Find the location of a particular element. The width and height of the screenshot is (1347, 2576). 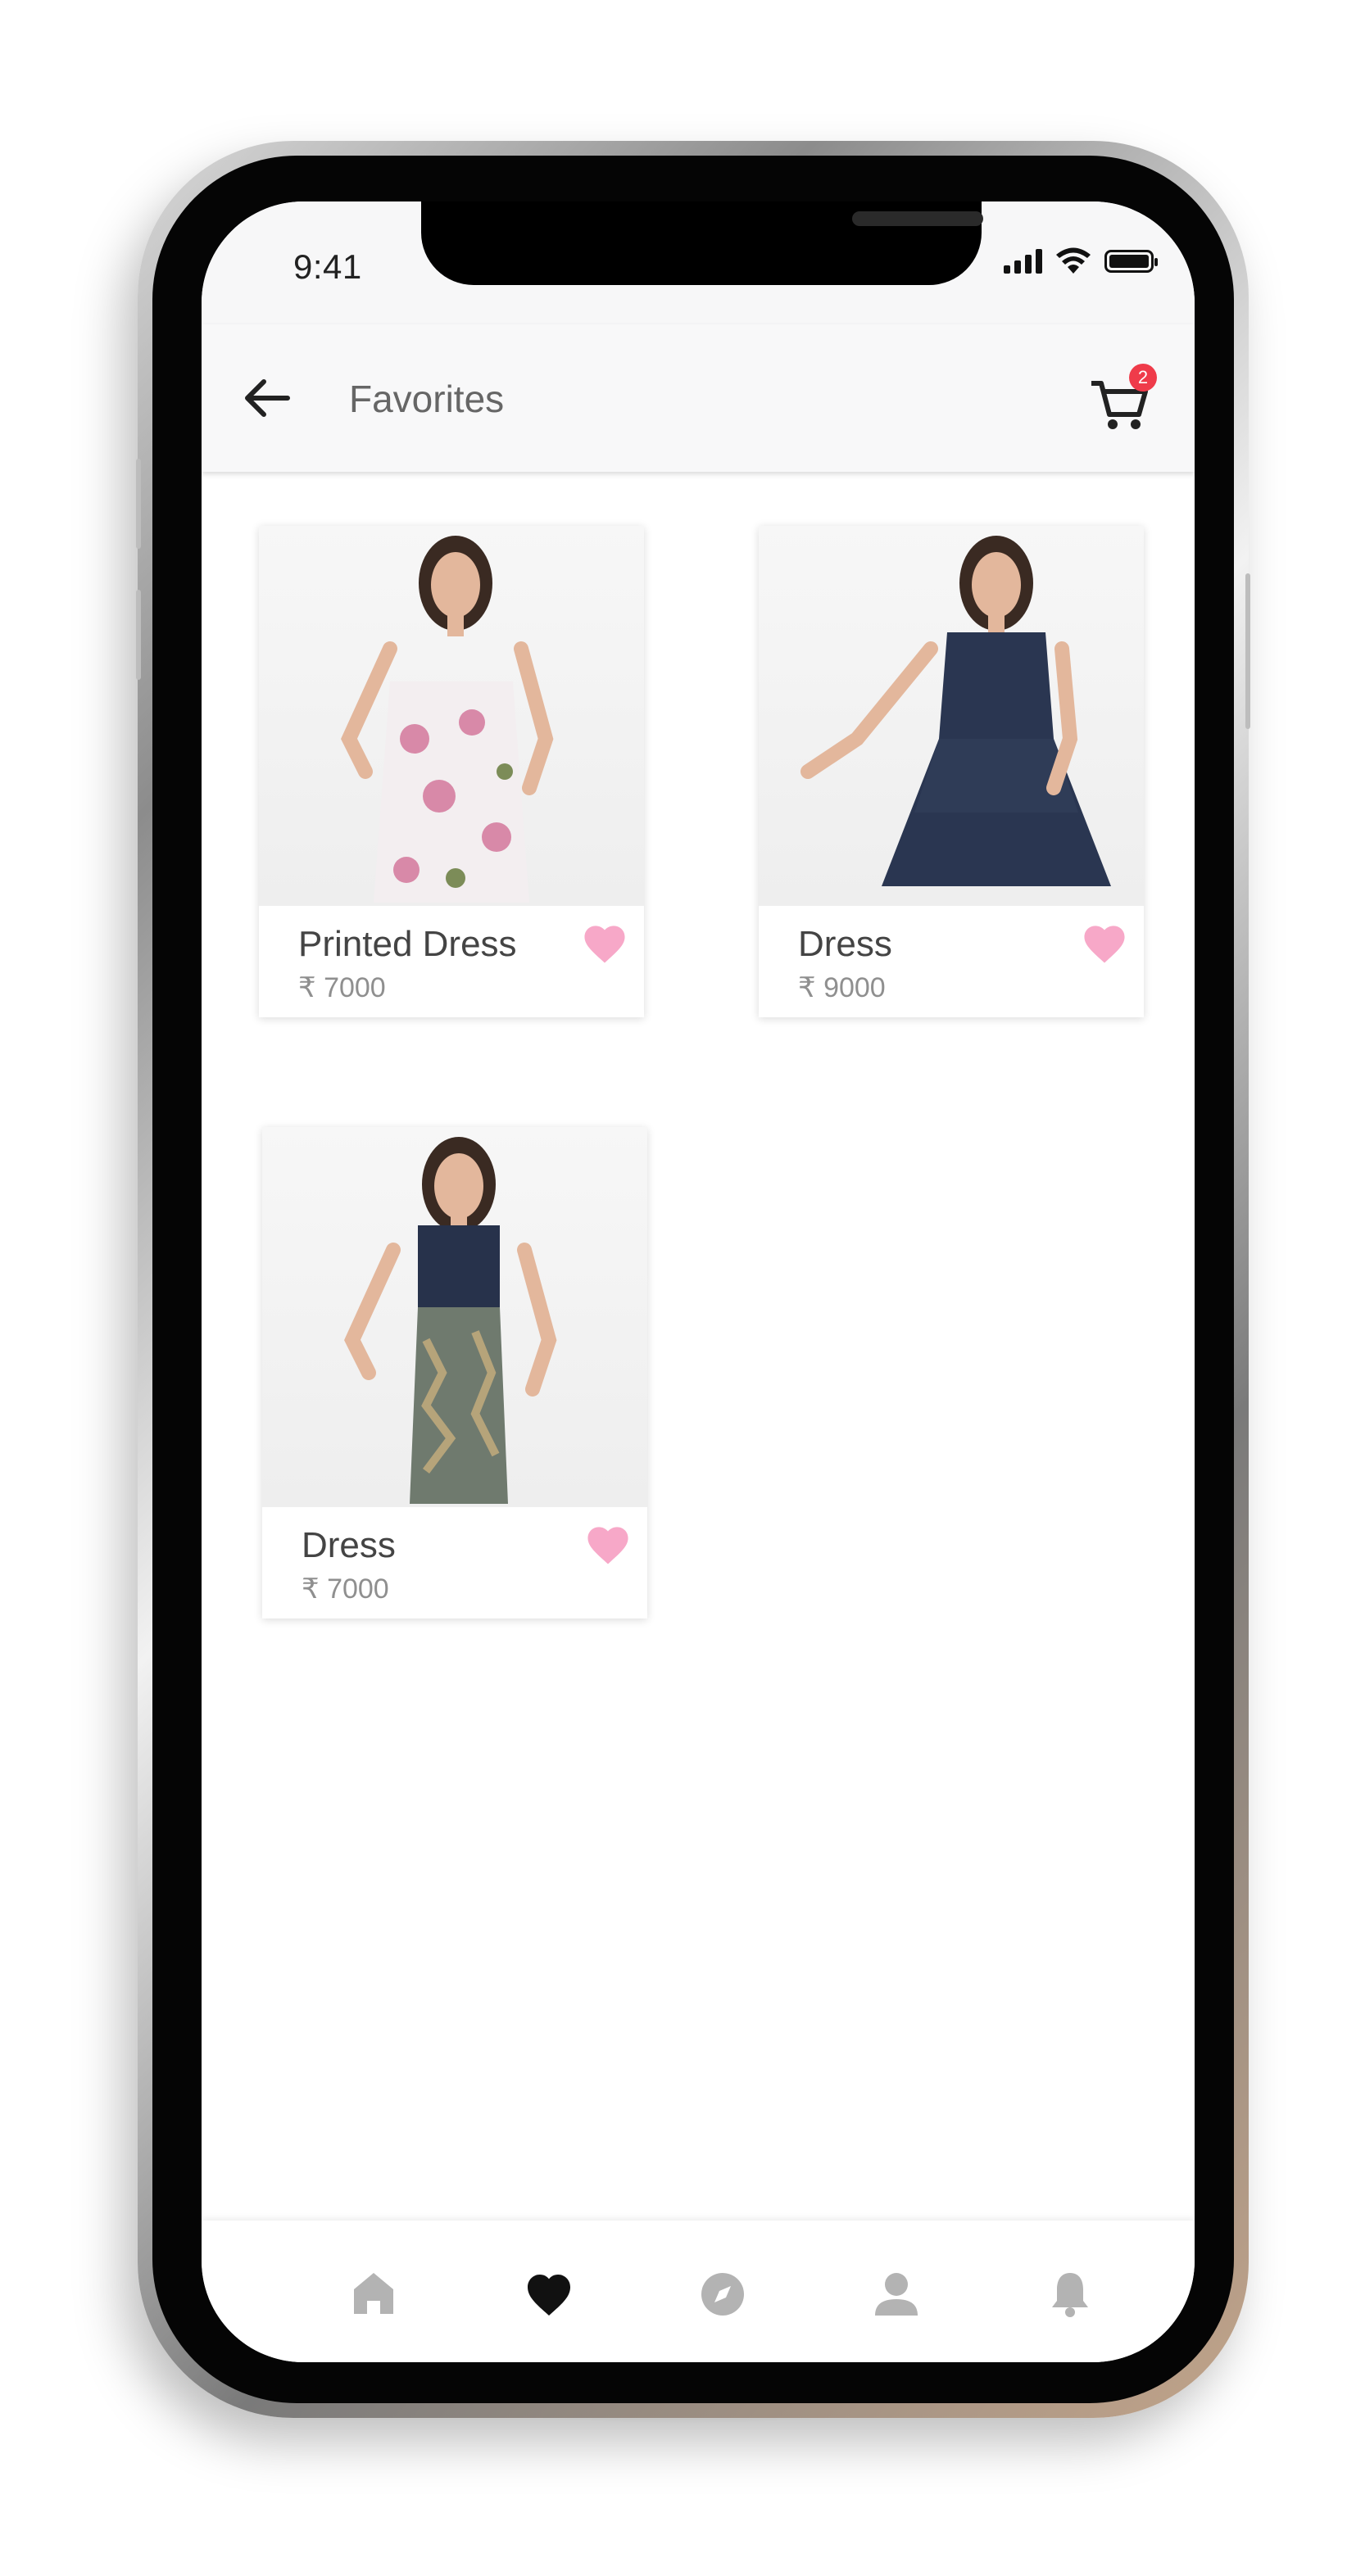

signal-icon is located at coordinates (1023, 261).